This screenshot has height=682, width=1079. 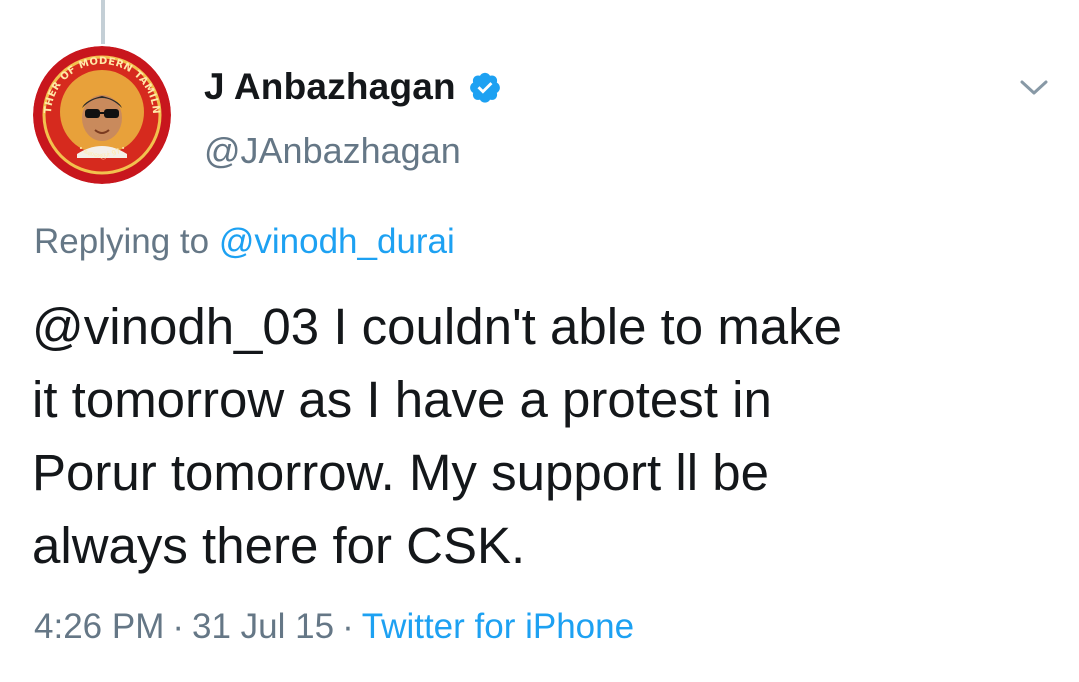 What do you see at coordinates (99, 626) in the screenshot?
I see `tweet-time: 4:26 PM` at bounding box center [99, 626].